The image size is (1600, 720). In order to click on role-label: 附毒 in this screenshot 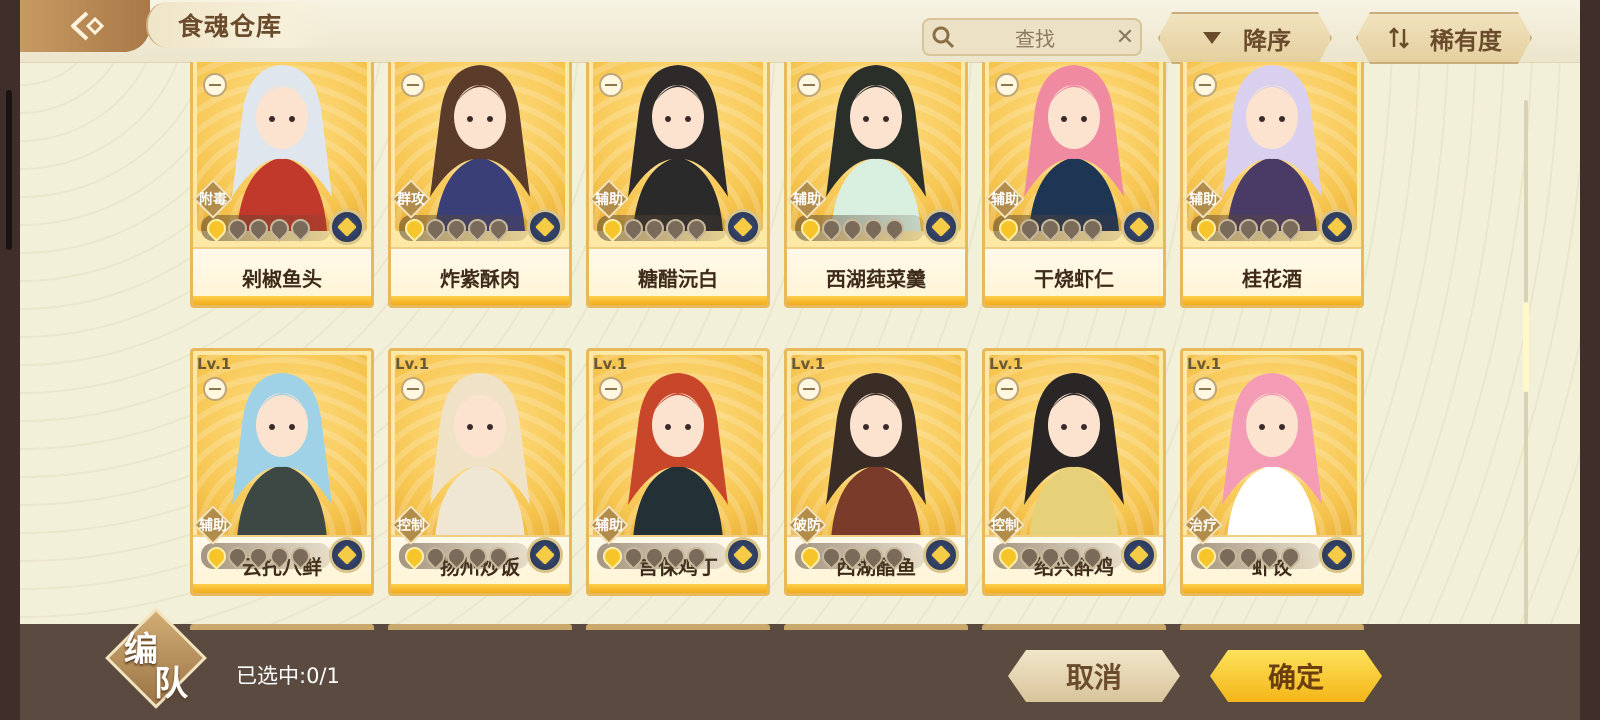, I will do `click(213, 200)`.